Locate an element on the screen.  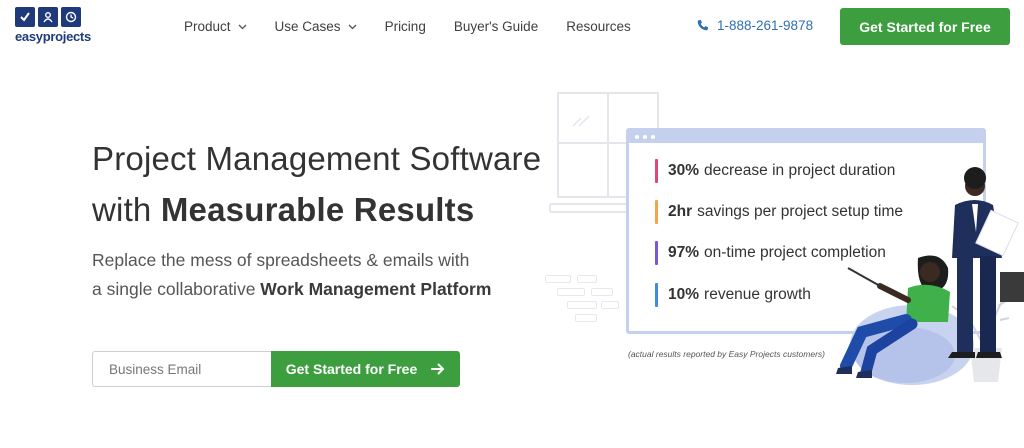
people-illustration is located at coordinates (930, 276).